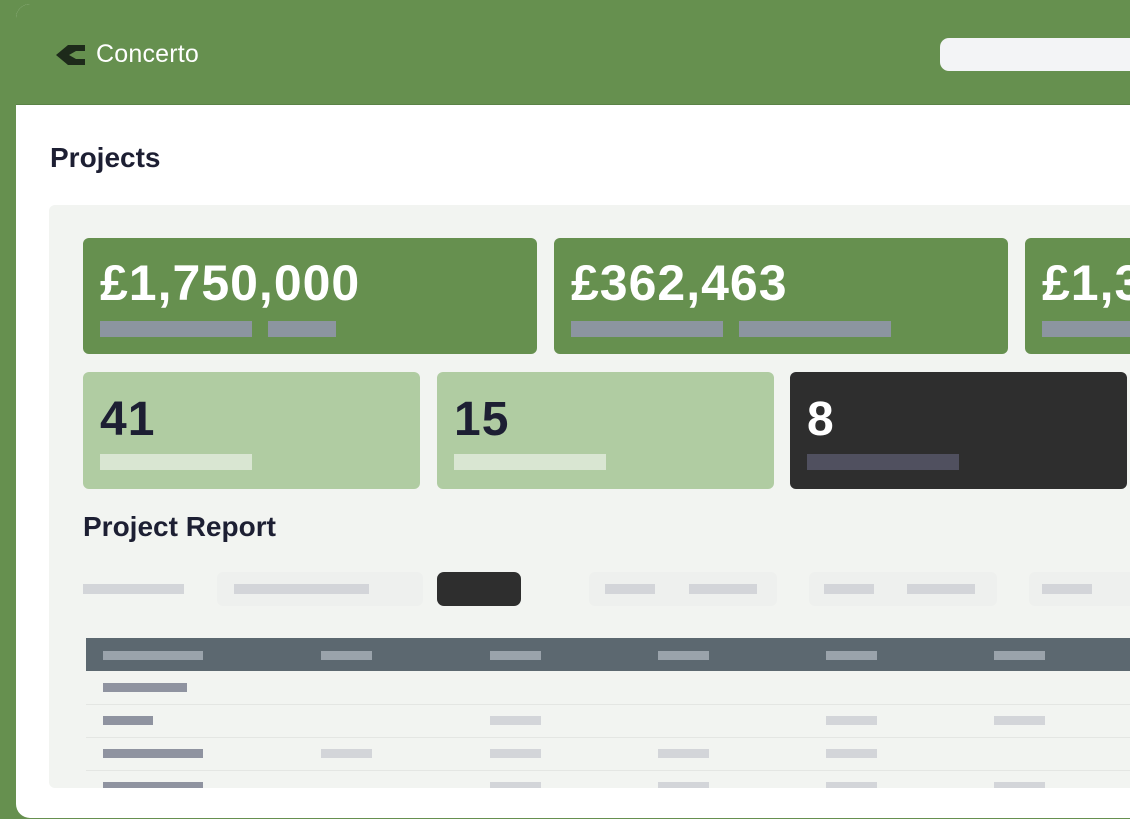 This screenshot has width=1130, height=819. What do you see at coordinates (679, 283) in the screenshot?
I see `summary-value: £362,463` at bounding box center [679, 283].